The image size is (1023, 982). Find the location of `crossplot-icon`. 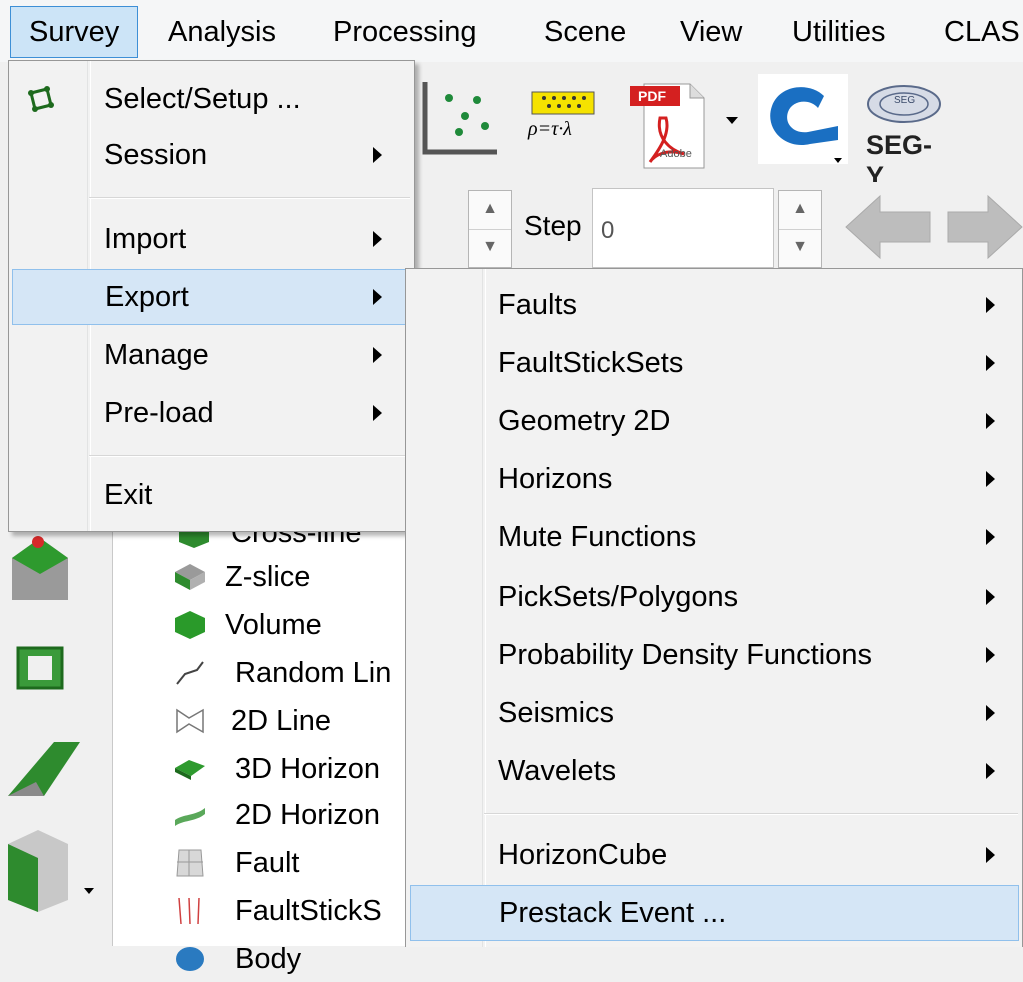

crossplot-icon is located at coordinates (460, 121).